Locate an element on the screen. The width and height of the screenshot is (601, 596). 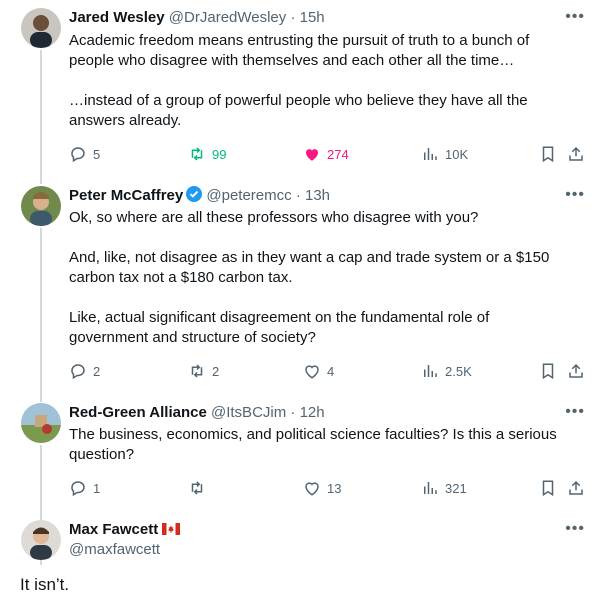
tweet-header: Jared Wesley @DrJaredWesley · 15h is located at coordinates (197, 18).